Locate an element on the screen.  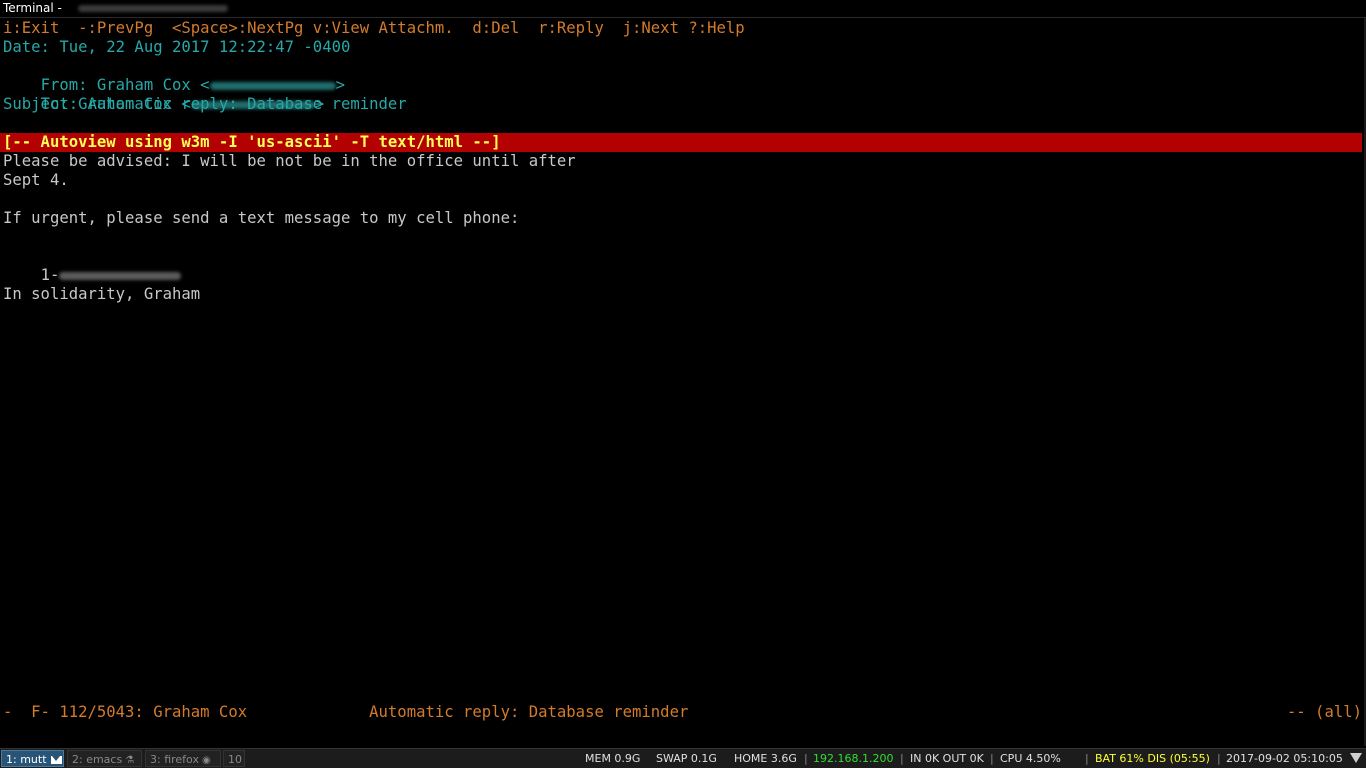
header-date: Date: Tue, 22 Aug 2017 12:22:47 -0400 is located at coordinates (177, 47).